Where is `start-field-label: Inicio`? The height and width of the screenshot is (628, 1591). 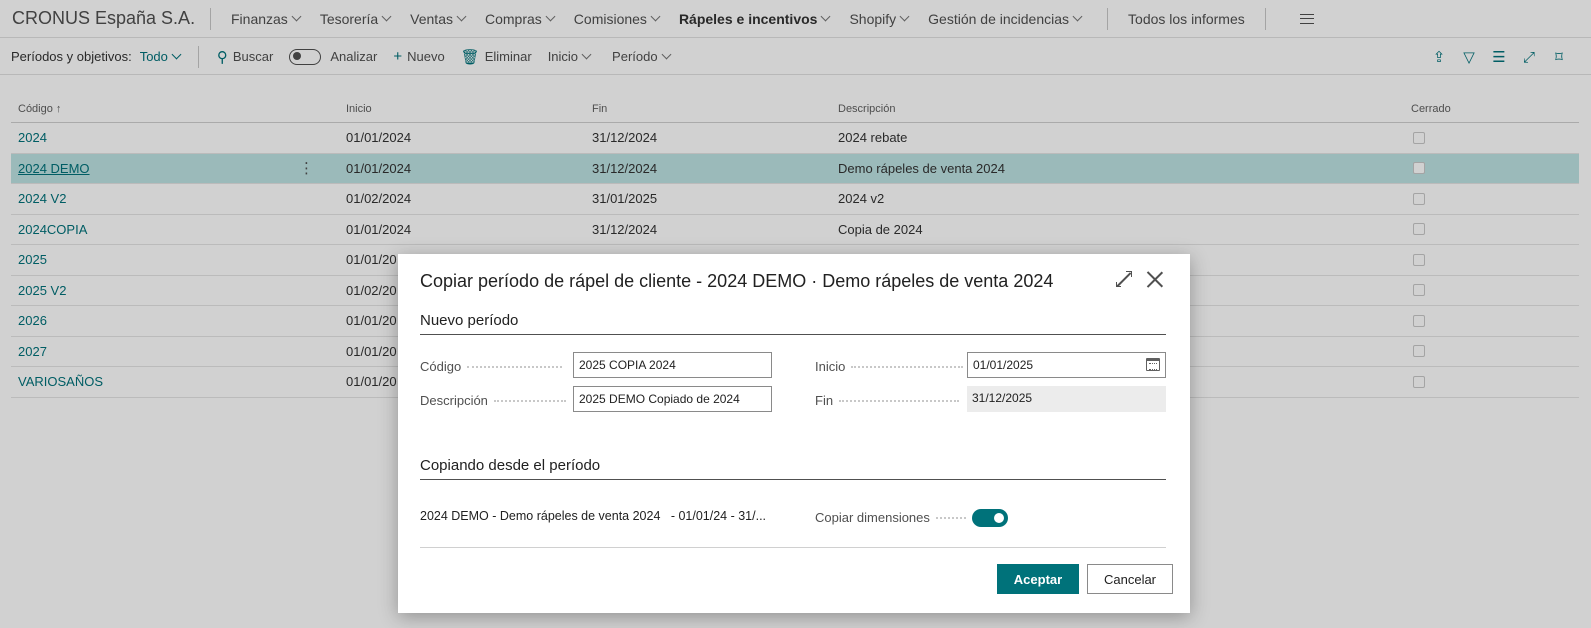
start-field-label: Inicio is located at coordinates (889, 366).